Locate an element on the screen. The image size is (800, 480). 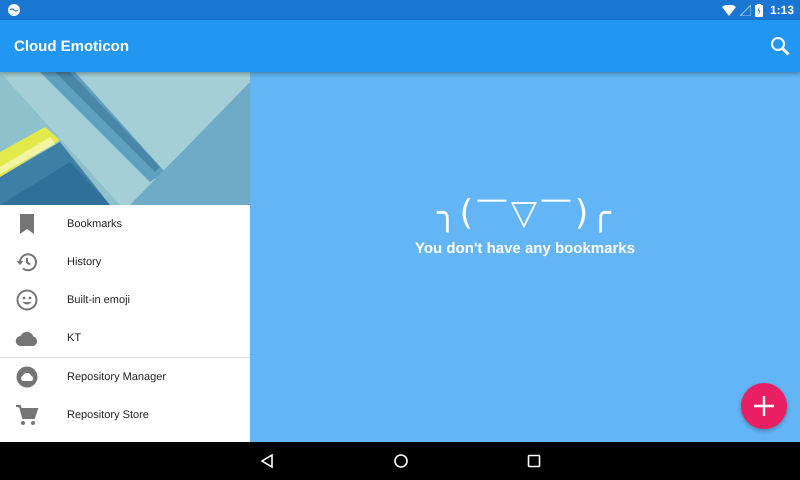
drawer-item: Built-in emoji is located at coordinates (125, 300).